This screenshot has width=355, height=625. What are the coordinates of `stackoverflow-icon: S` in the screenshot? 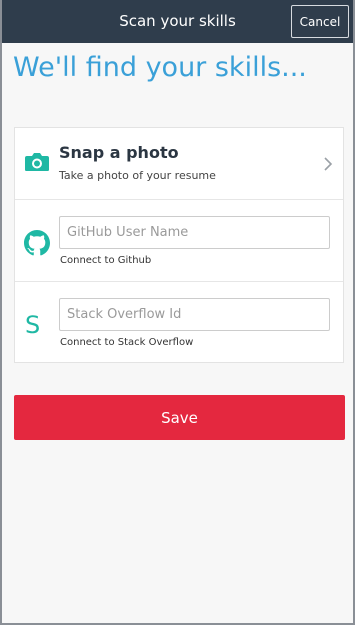 It's located at (33, 325).